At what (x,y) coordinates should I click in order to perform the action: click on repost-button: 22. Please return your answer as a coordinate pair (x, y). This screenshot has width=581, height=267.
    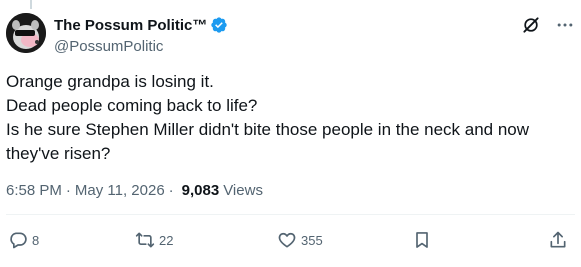
    Looking at the image, I should click on (154, 240).